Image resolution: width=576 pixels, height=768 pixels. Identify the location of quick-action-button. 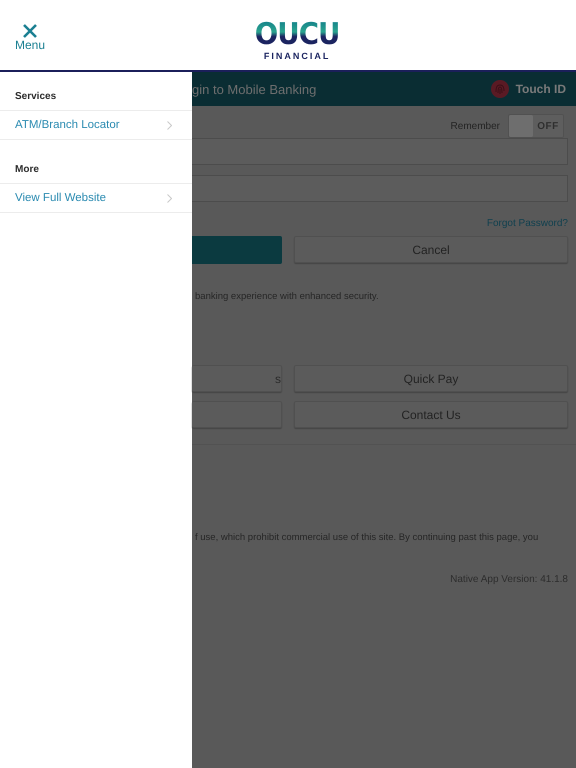
(237, 414).